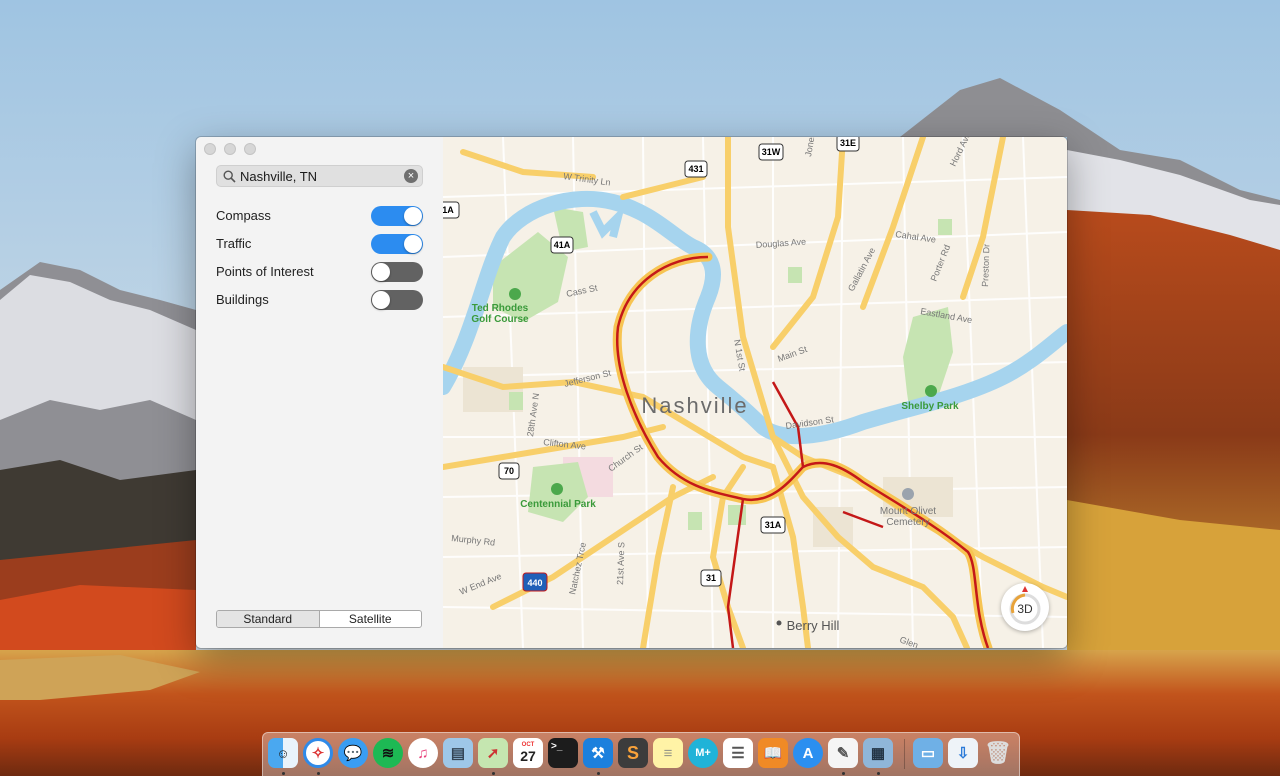 The height and width of the screenshot is (777, 1280). I want to click on compass-3d-button: 3D, so click(1025, 607).